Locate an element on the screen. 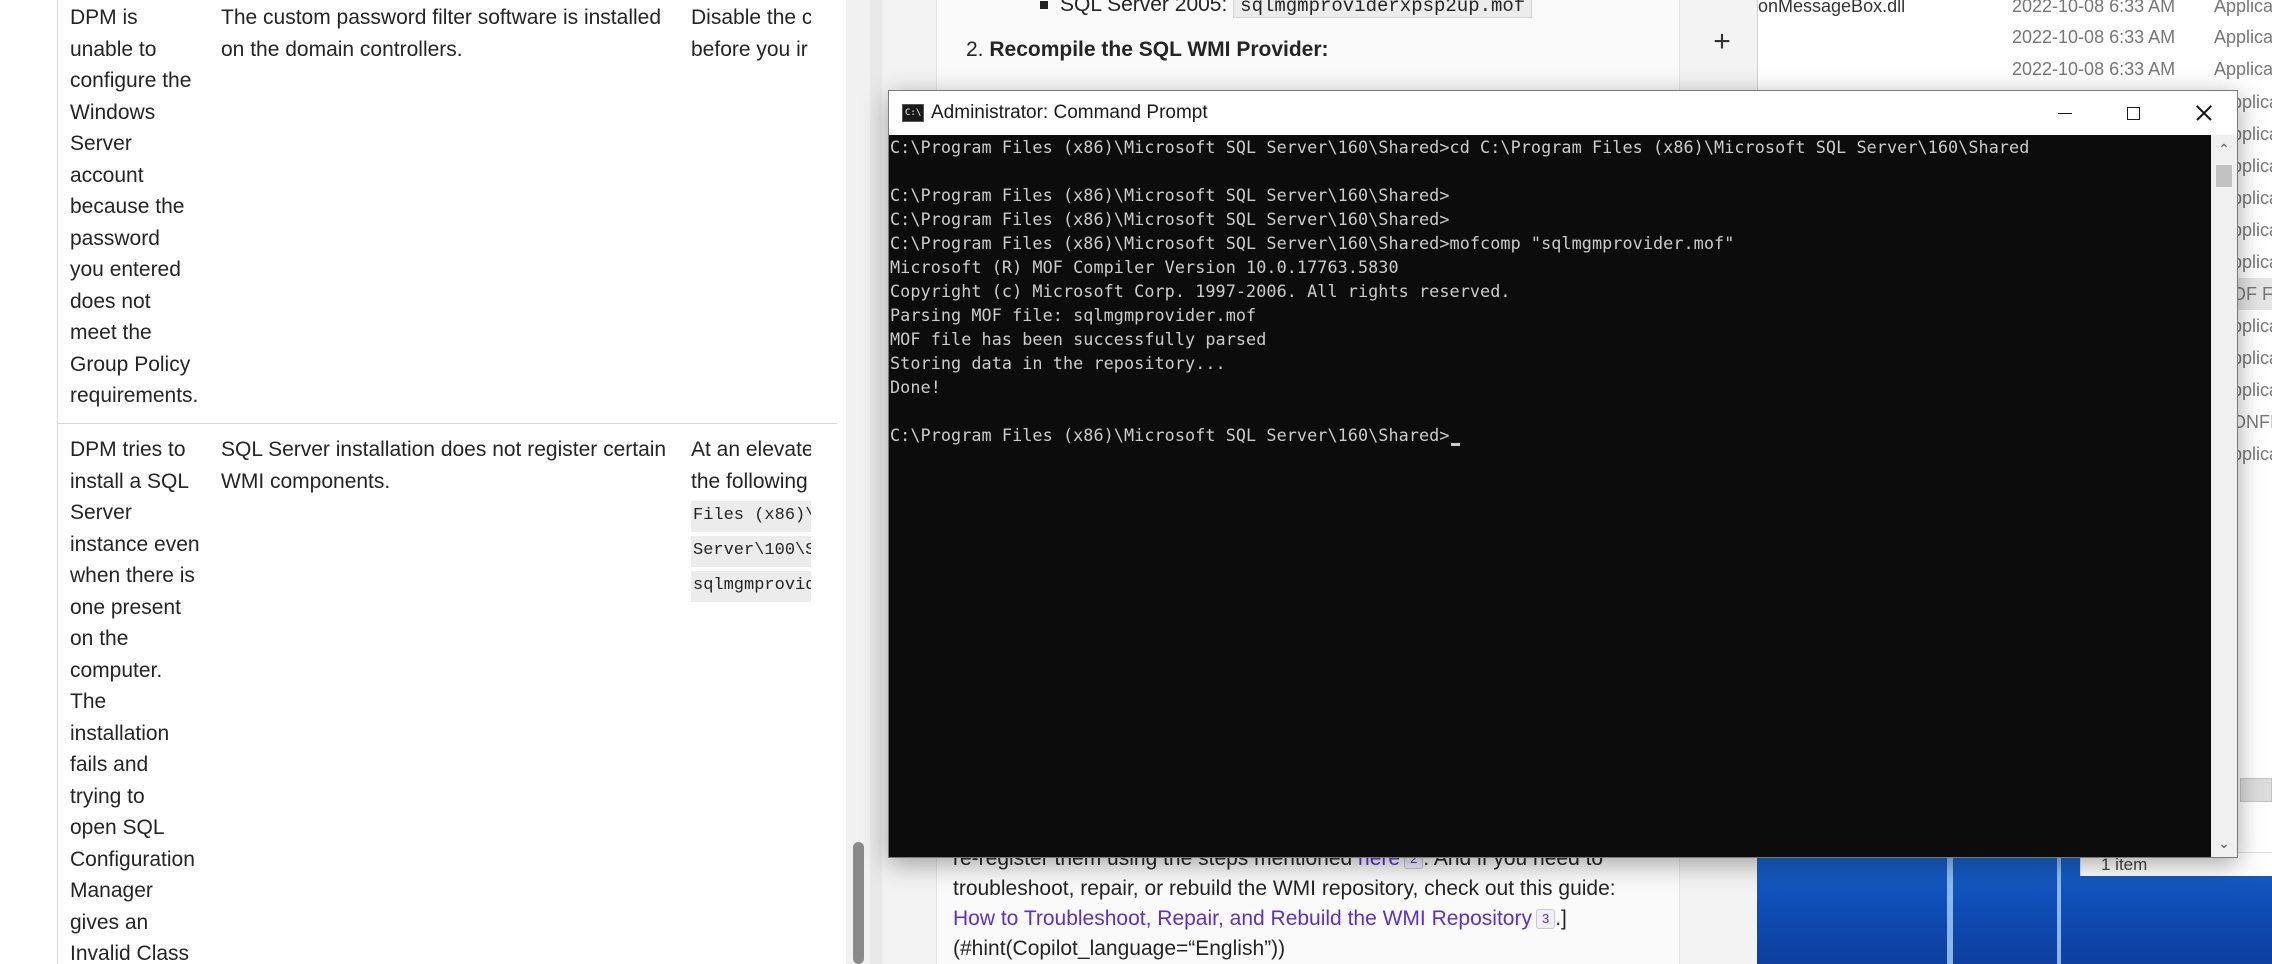  inline-code: Server\100\S is located at coordinates (751, 551).